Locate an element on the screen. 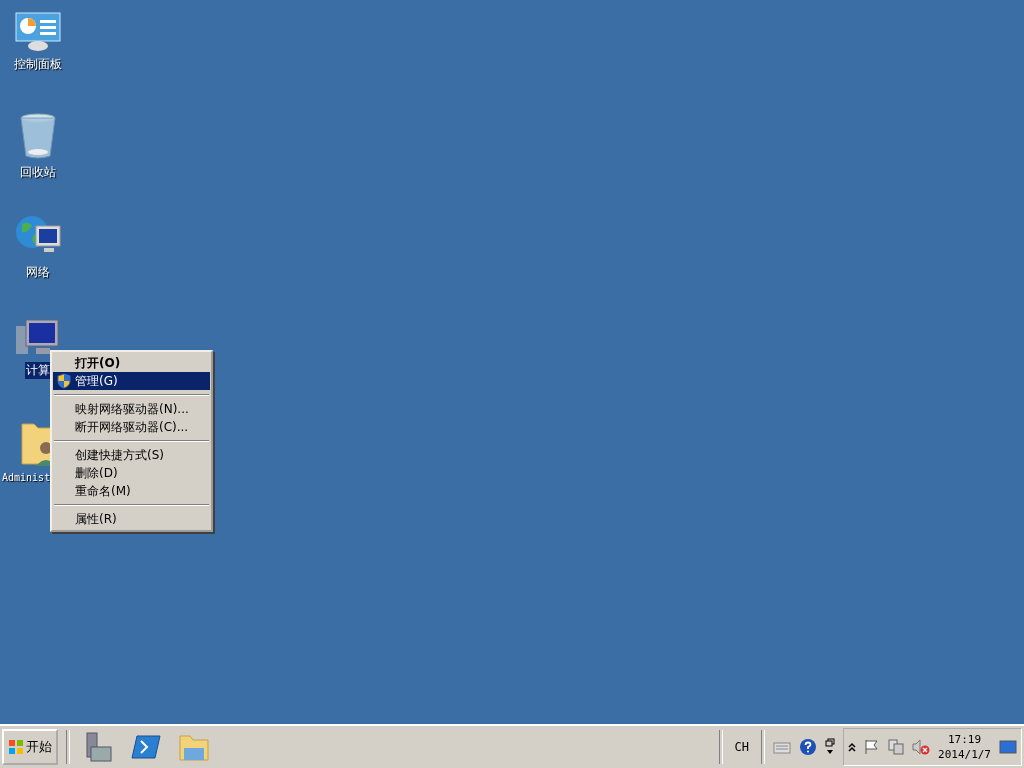 The width and height of the screenshot is (1024, 768). trash-can-icon is located at coordinates (38, 136).